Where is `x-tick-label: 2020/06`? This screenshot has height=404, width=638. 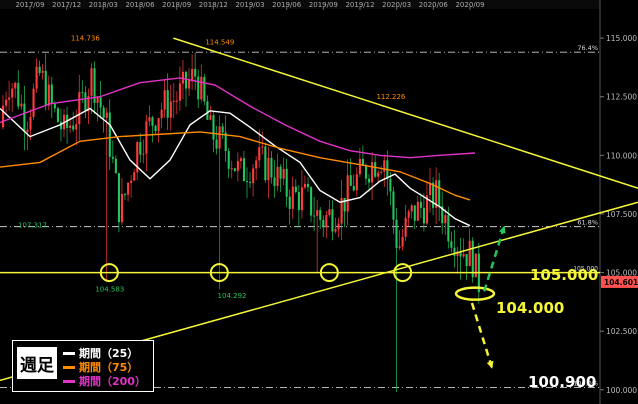 x-tick-label: 2020/06 is located at coordinates (434, 5).